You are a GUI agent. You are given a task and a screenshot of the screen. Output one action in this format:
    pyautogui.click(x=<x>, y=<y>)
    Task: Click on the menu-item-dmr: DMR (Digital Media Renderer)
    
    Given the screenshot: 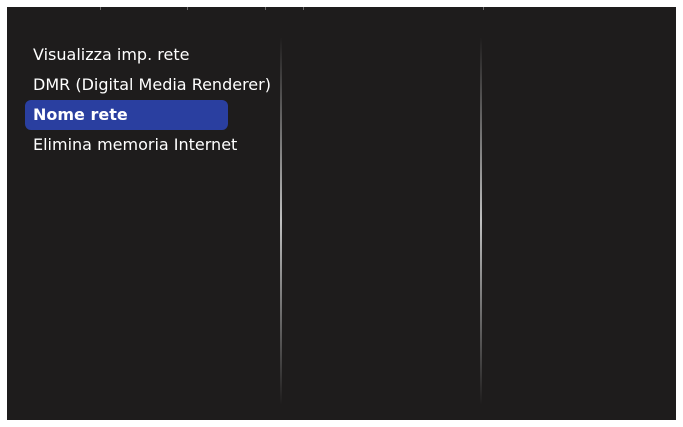 What is the action you would take?
    pyautogui.click(x=155, y=85)
    